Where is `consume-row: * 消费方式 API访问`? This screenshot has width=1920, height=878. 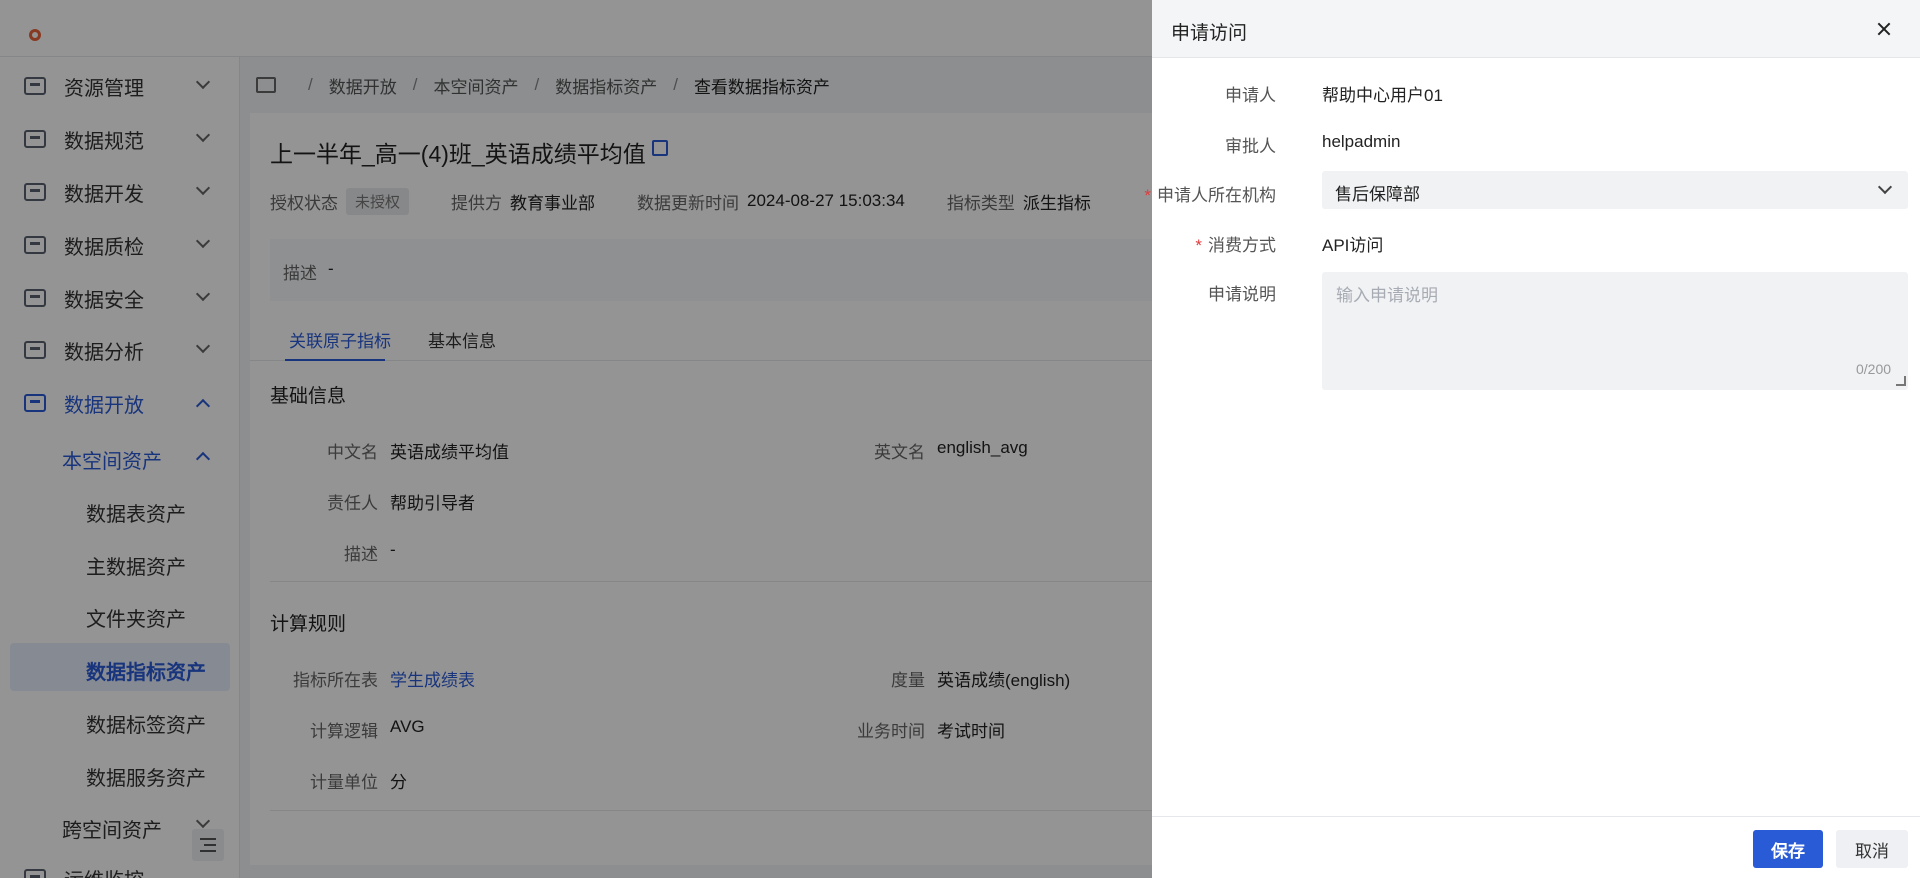 consume-row: * 消费方式 API访问 is located at coordinates (1536, 241).